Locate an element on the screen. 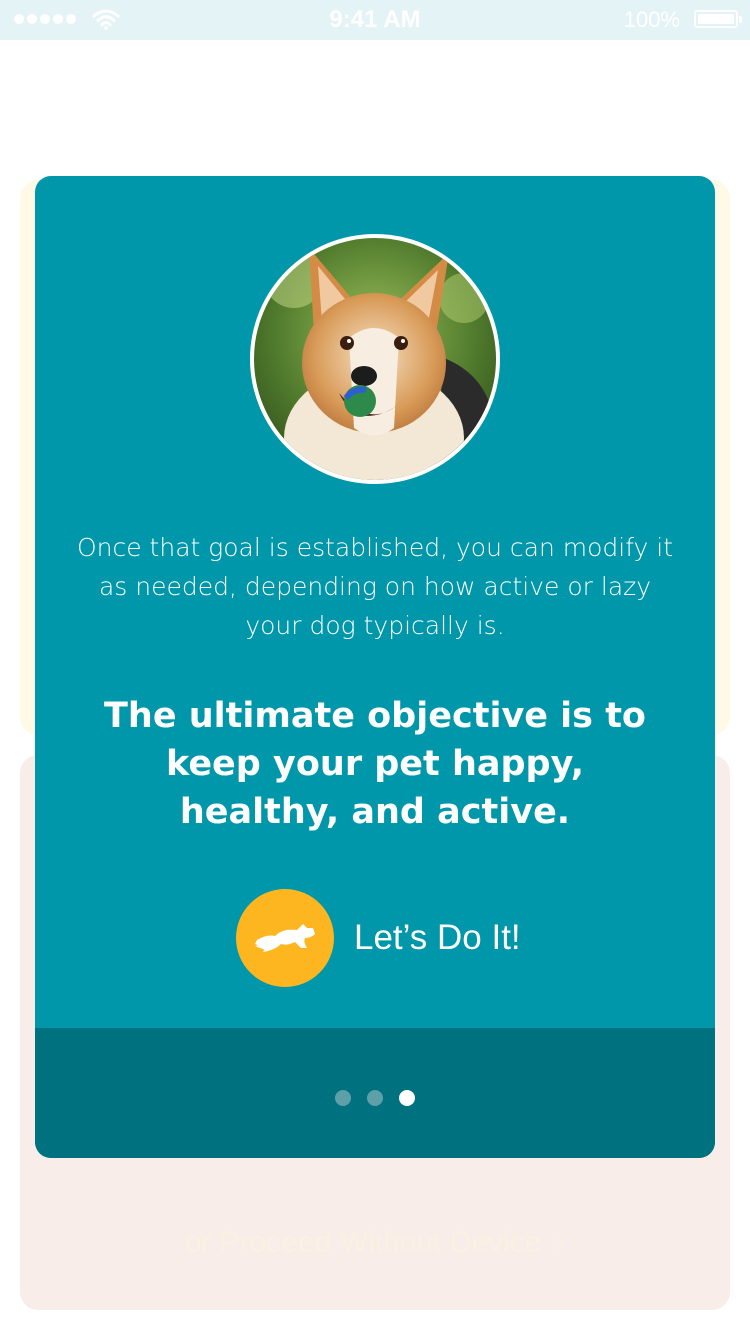  dog-photo is located at coordinates (375, 359).